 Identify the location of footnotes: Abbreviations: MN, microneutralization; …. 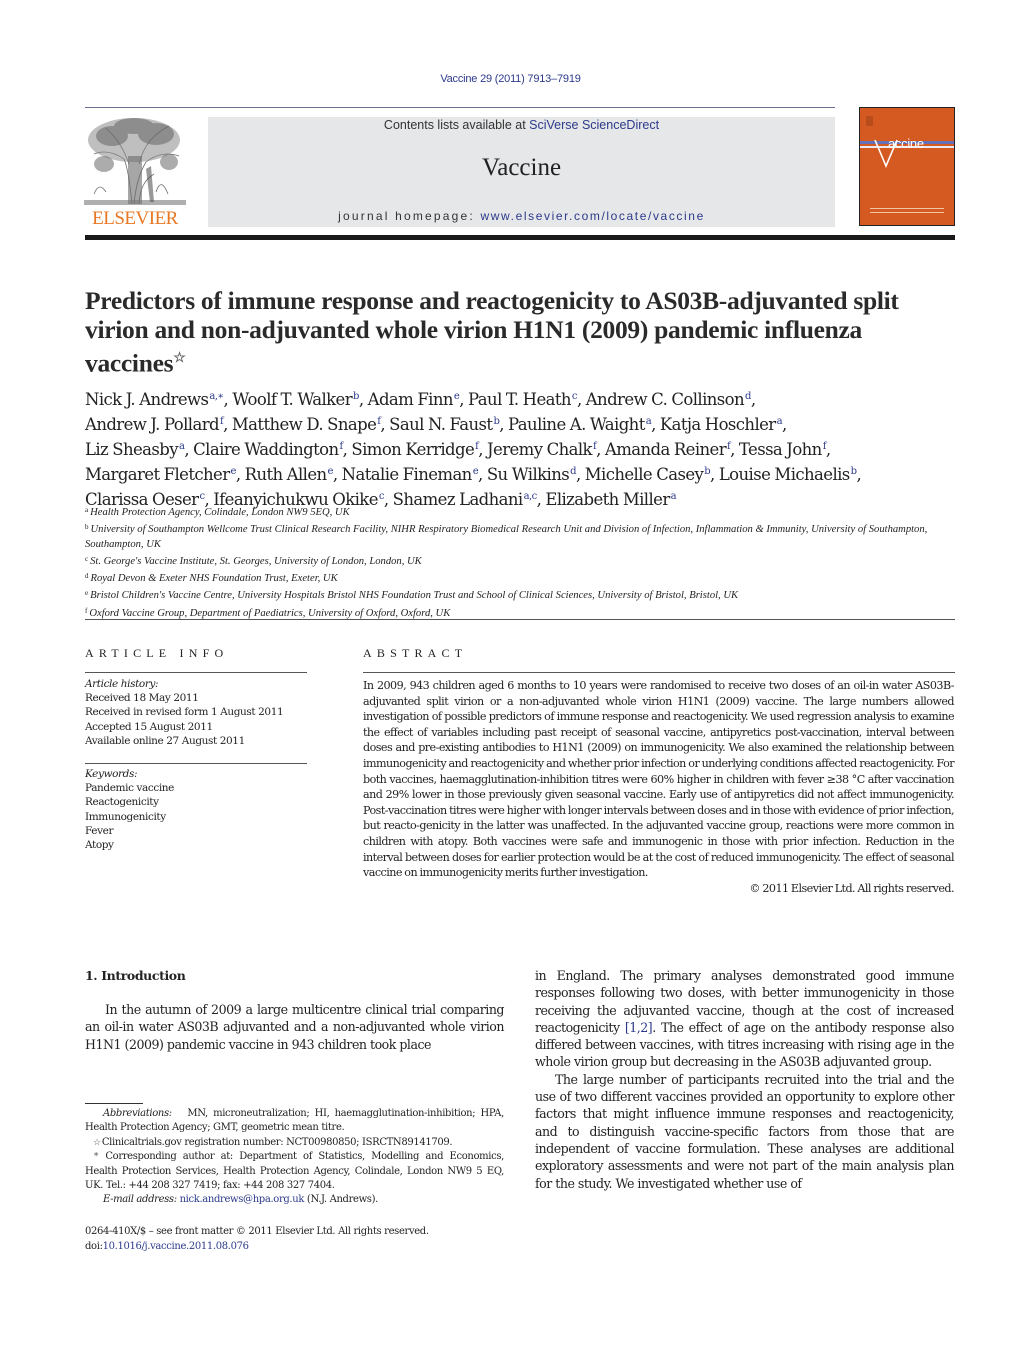
(294, 1157).